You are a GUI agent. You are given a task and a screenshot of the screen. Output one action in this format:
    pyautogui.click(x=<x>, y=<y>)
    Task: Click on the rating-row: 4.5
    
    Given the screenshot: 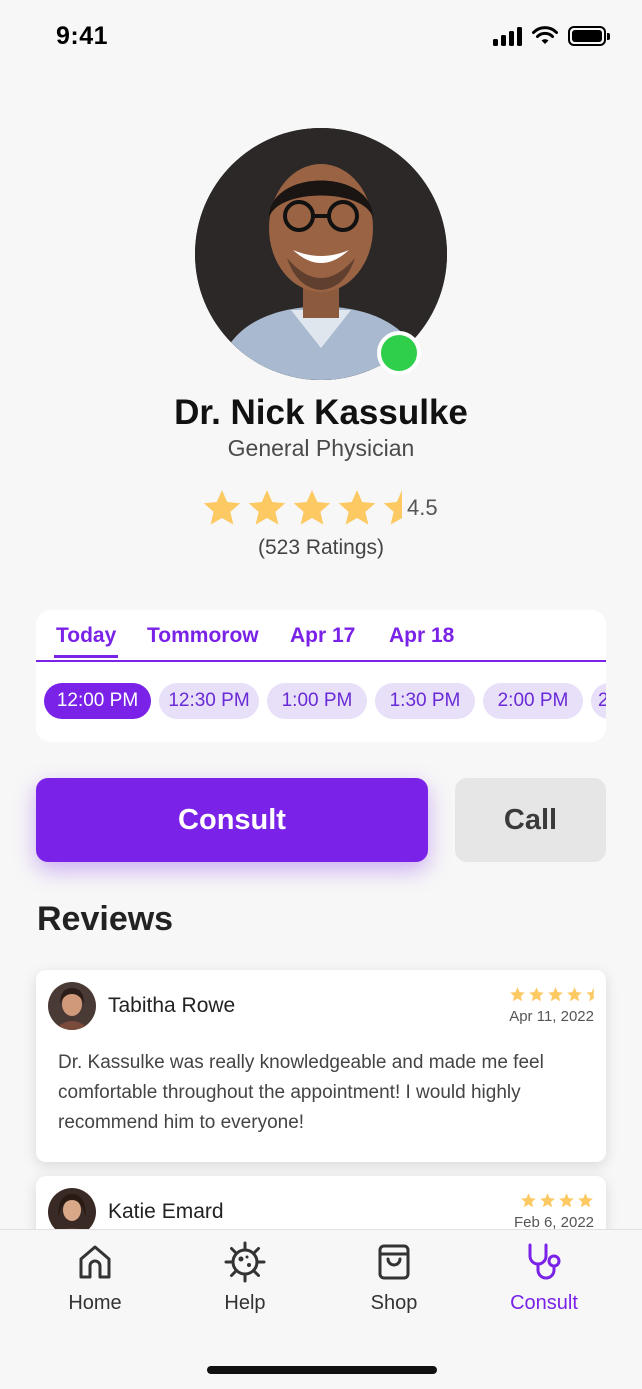 What is the action you would take?
    pyautogui.click(x=319, y=508)
    